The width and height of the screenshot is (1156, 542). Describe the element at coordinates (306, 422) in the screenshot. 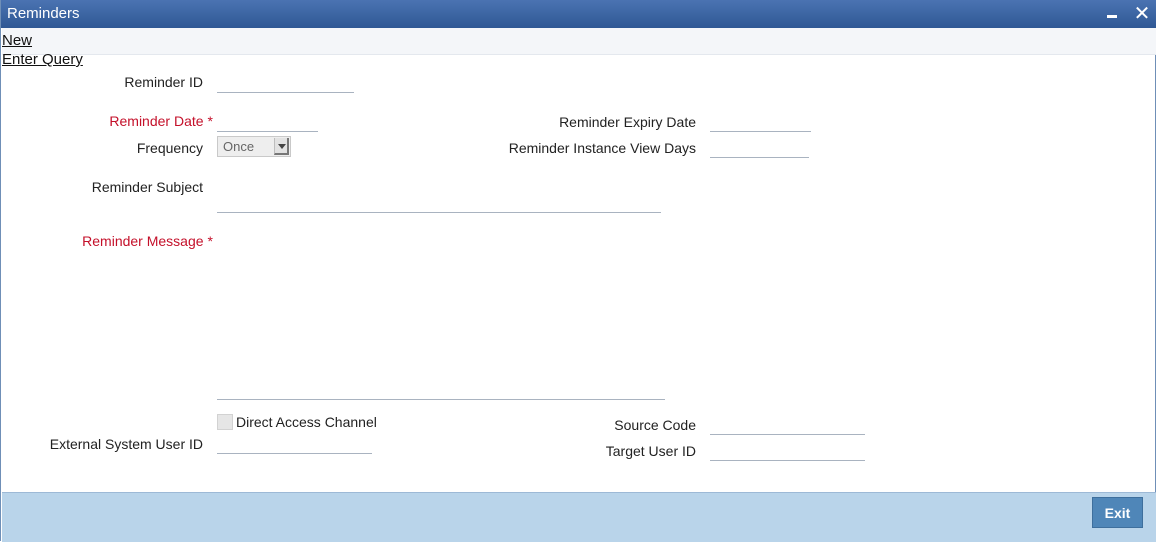

I see `direct-access-channel-label: Direct Access Channel` at that location.